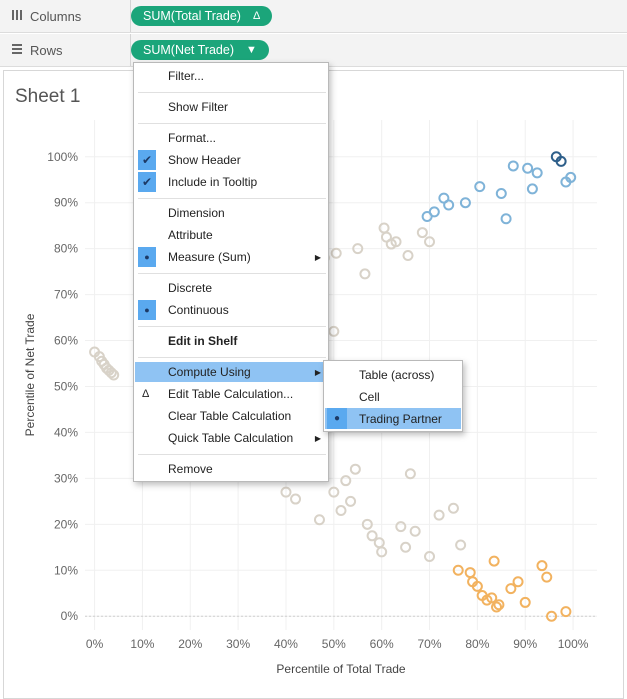  What do you see at coordinates (213, 182) in the screenshot?
I see `menu-item-label: Include in Tooltip` at bounding box center [213, 182].